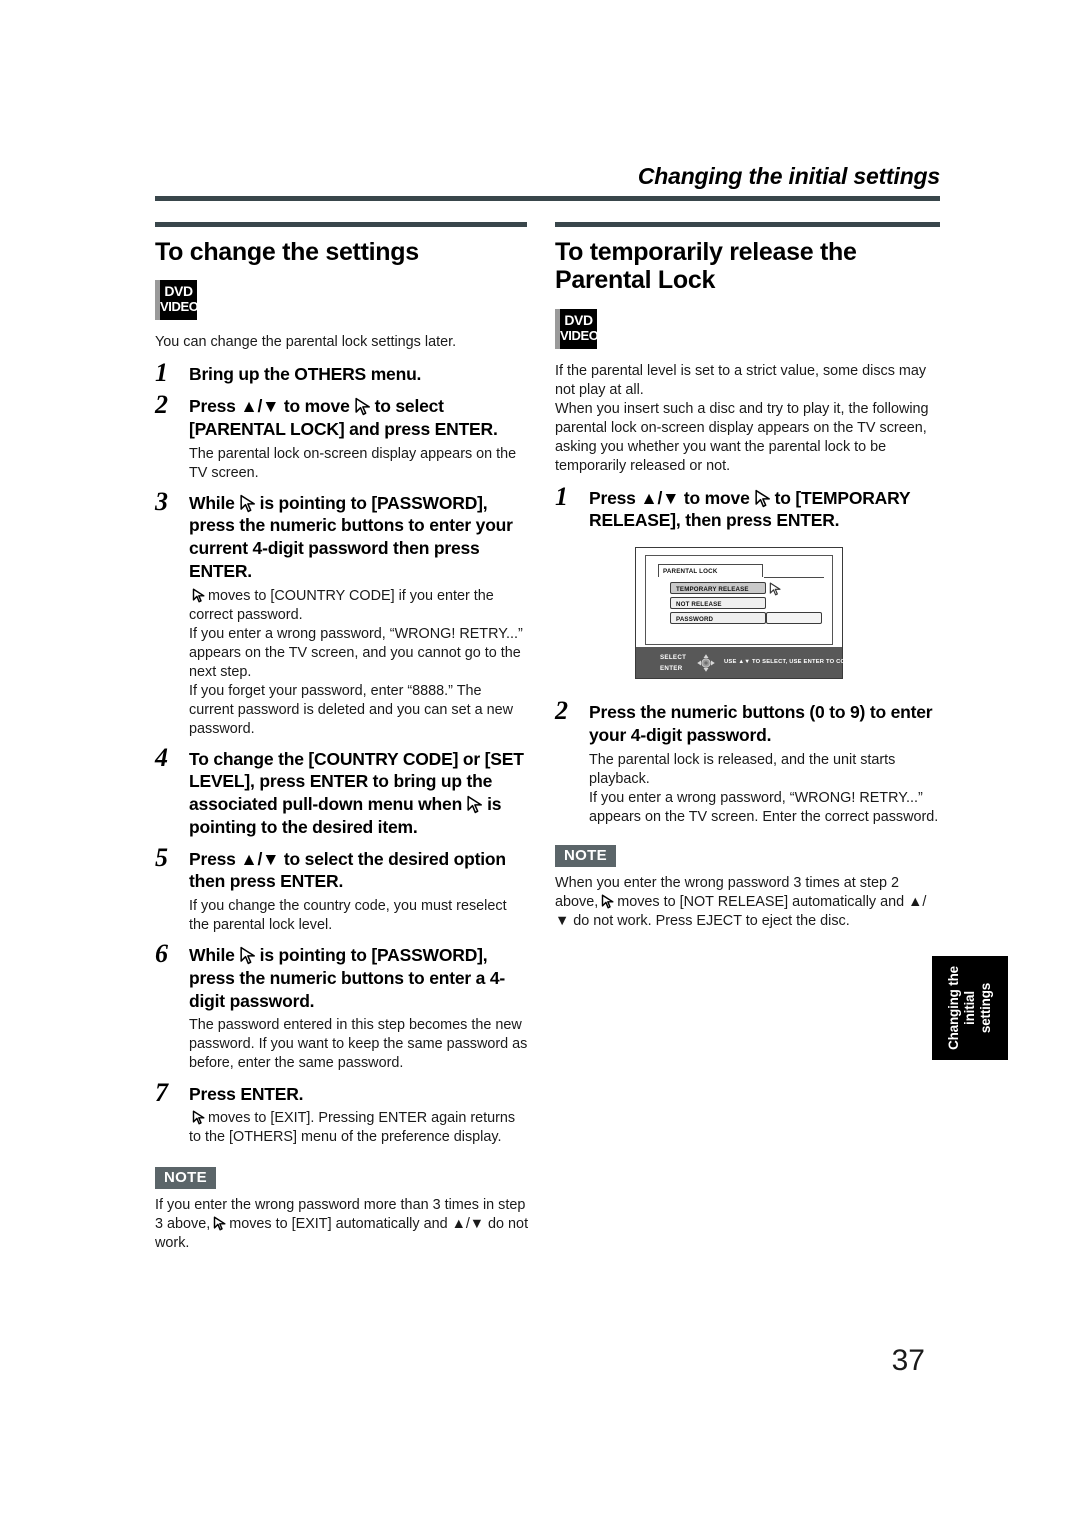  I want to click on step-4-number: 4, so click(161, 757).